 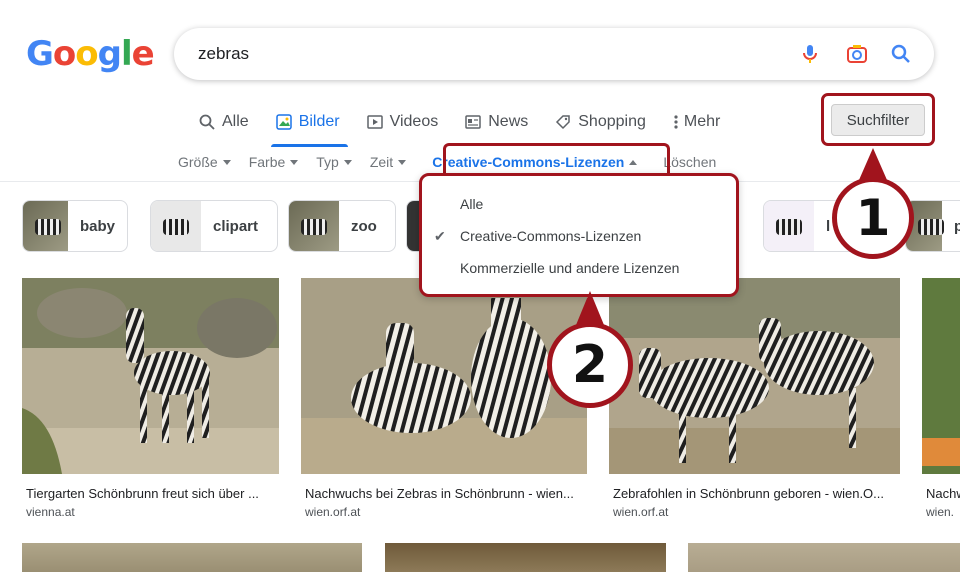 What do you see at coordinates (676, 122) in the screenshot?
I see `more-vert-icon` at bounding box center [676, 122].